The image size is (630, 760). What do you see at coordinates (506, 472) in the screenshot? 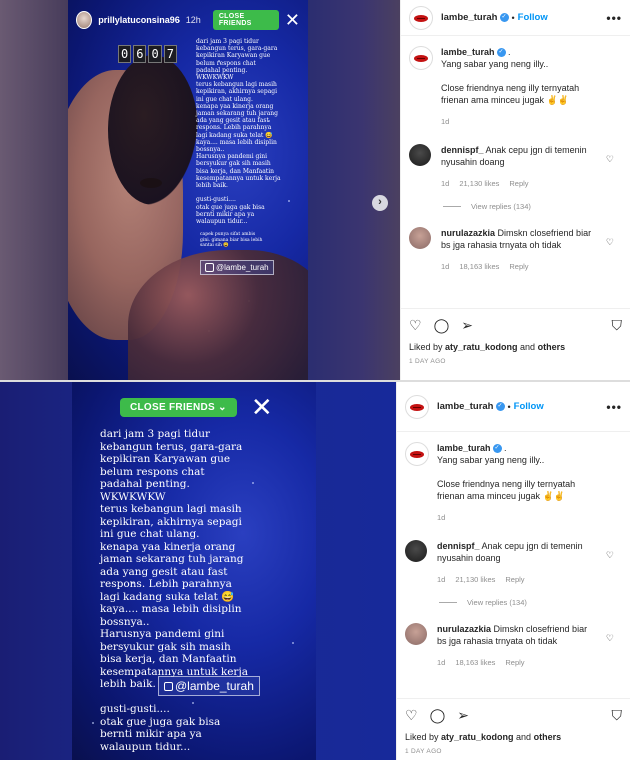
I see `caption-gap` at bounding box center [506, 472].